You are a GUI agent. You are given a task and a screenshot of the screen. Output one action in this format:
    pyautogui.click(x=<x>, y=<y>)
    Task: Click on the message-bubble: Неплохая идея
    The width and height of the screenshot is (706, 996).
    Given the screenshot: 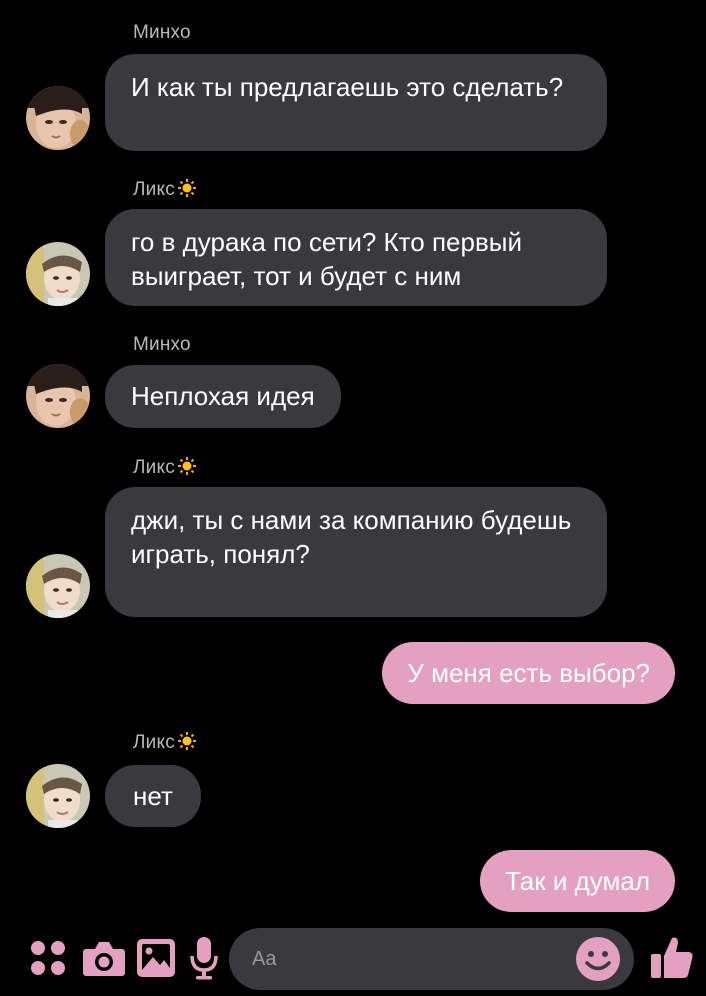 What is the action you would take?
    pyautogui.click(x=223, y=396)
    